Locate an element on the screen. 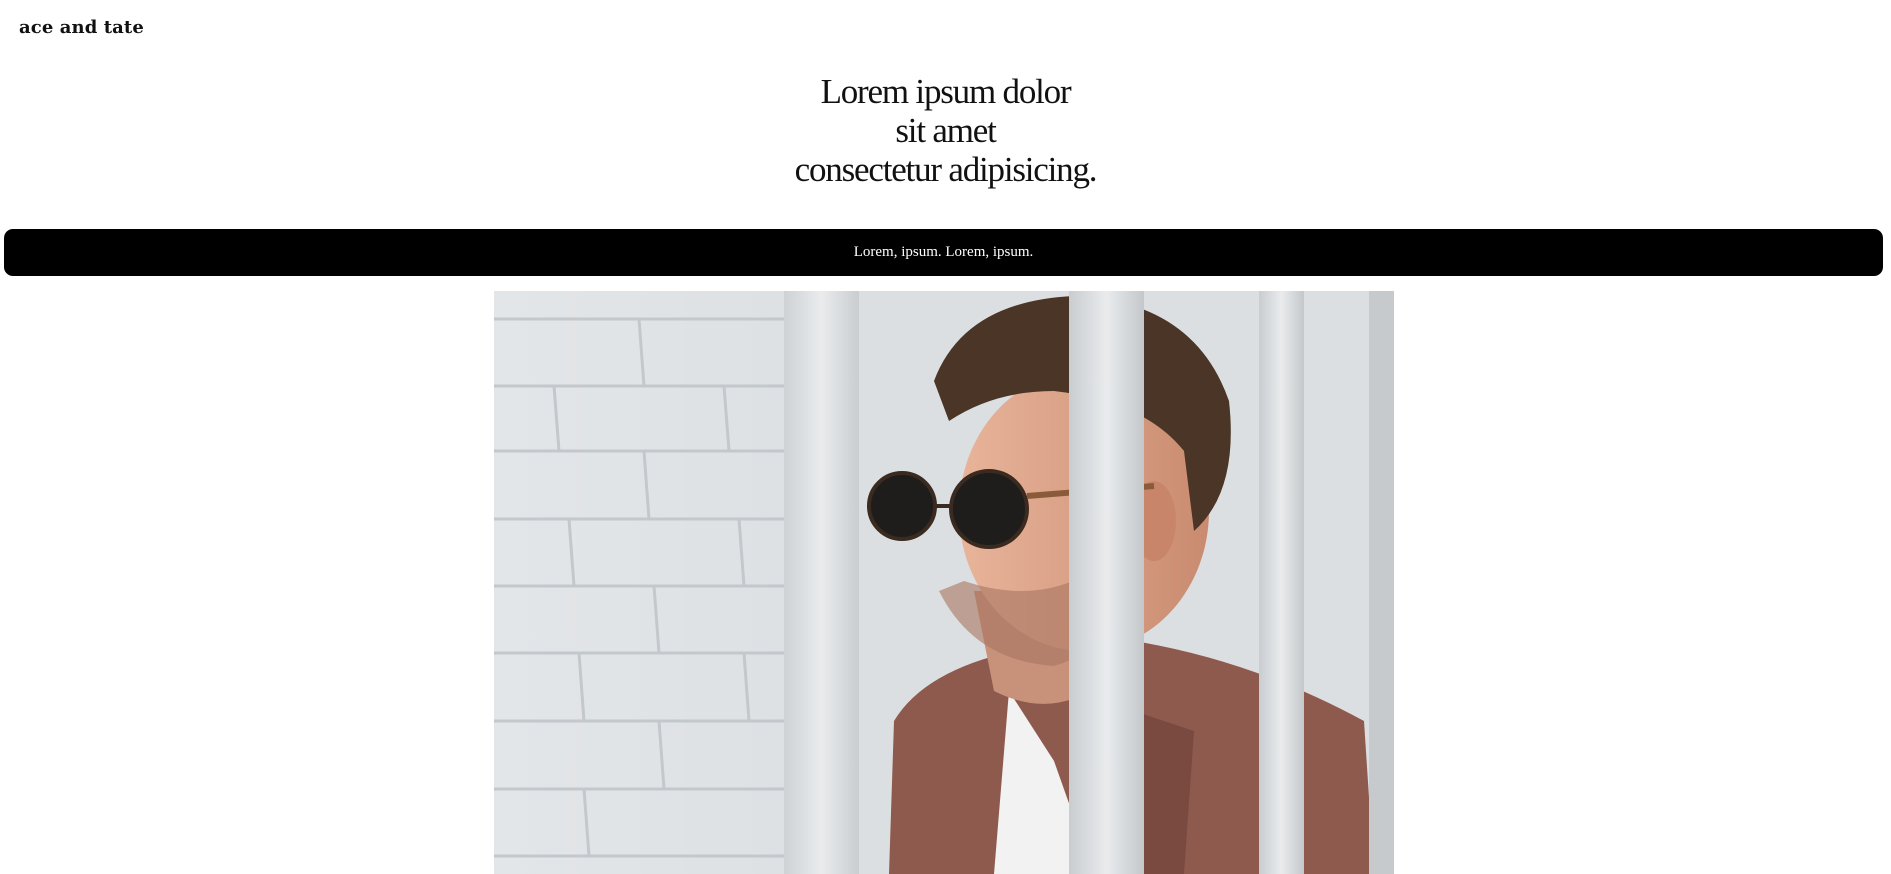  announcement-banner: Lorem, ipsum. Lorem, ipsum. is located at coordinates (943, 252).